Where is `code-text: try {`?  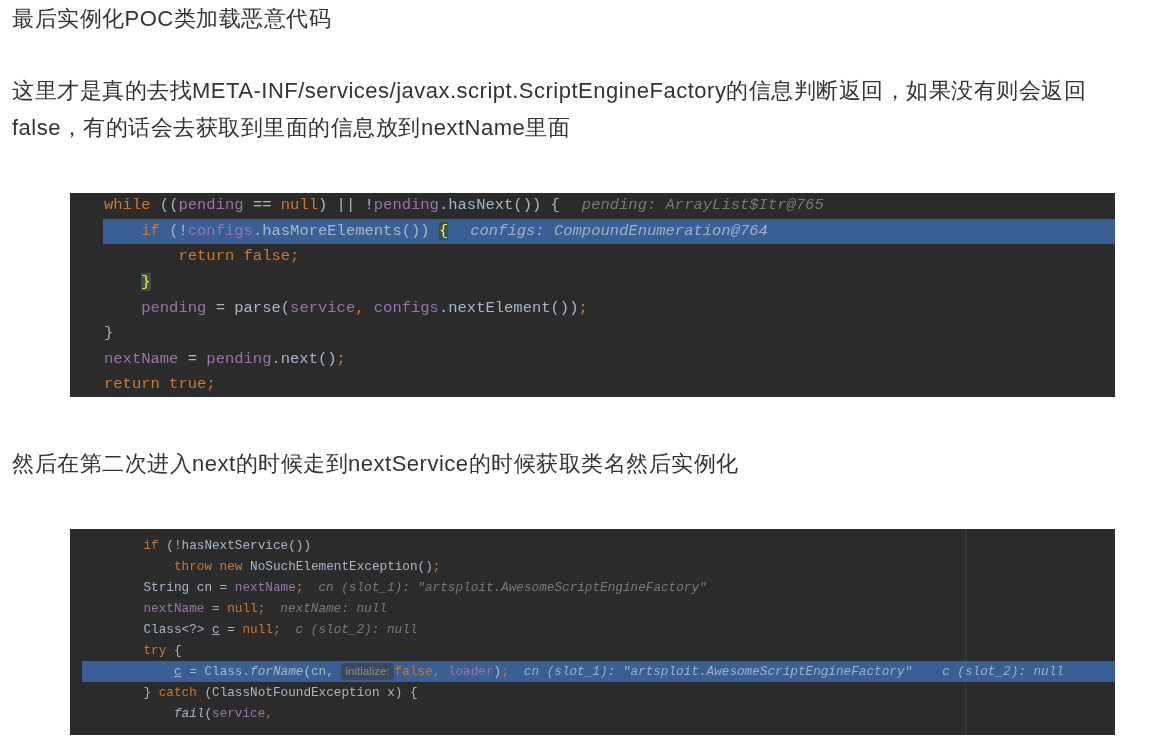 code-text: try { is located at coordinates (162, 650).